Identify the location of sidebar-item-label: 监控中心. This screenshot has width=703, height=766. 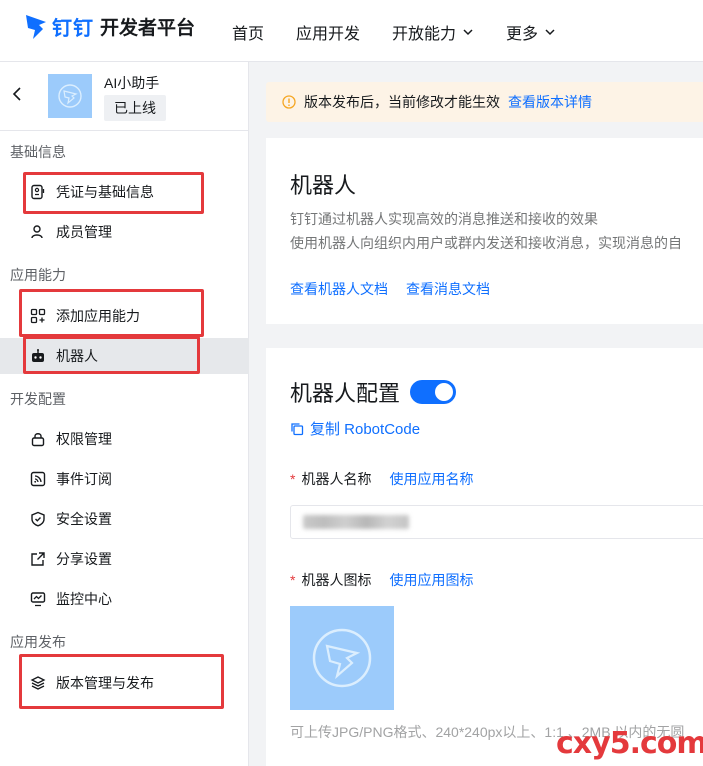
(84, 599).